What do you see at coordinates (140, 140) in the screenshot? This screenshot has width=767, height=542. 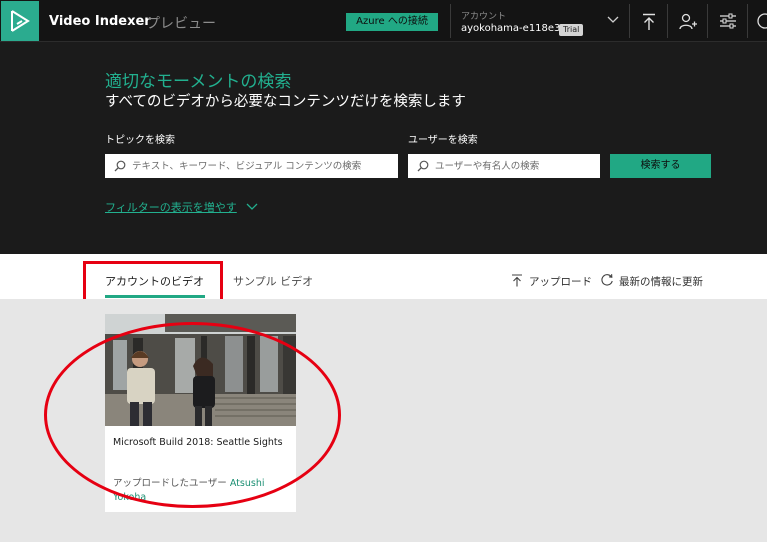 I see `topic-search-label: トピックを検索` at bounding box center [140, 140].